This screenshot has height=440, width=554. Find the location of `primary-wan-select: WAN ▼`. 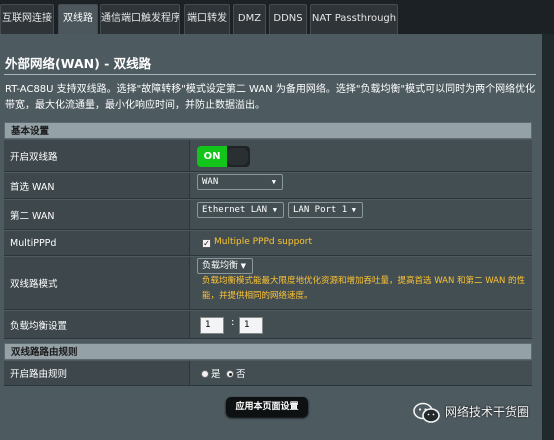

primary-wan-select: WAN ▼ is located at coordinates (240, 182).